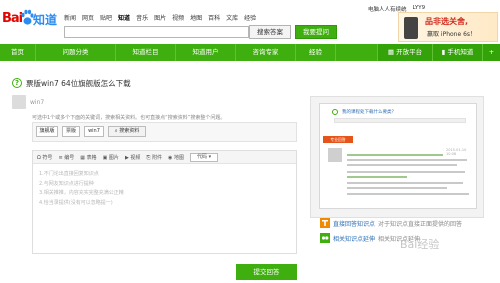  What do you see at coordinates (335, 112) in the screenshot?
I see `question-mark-icon` at bounding box center [335, 112].